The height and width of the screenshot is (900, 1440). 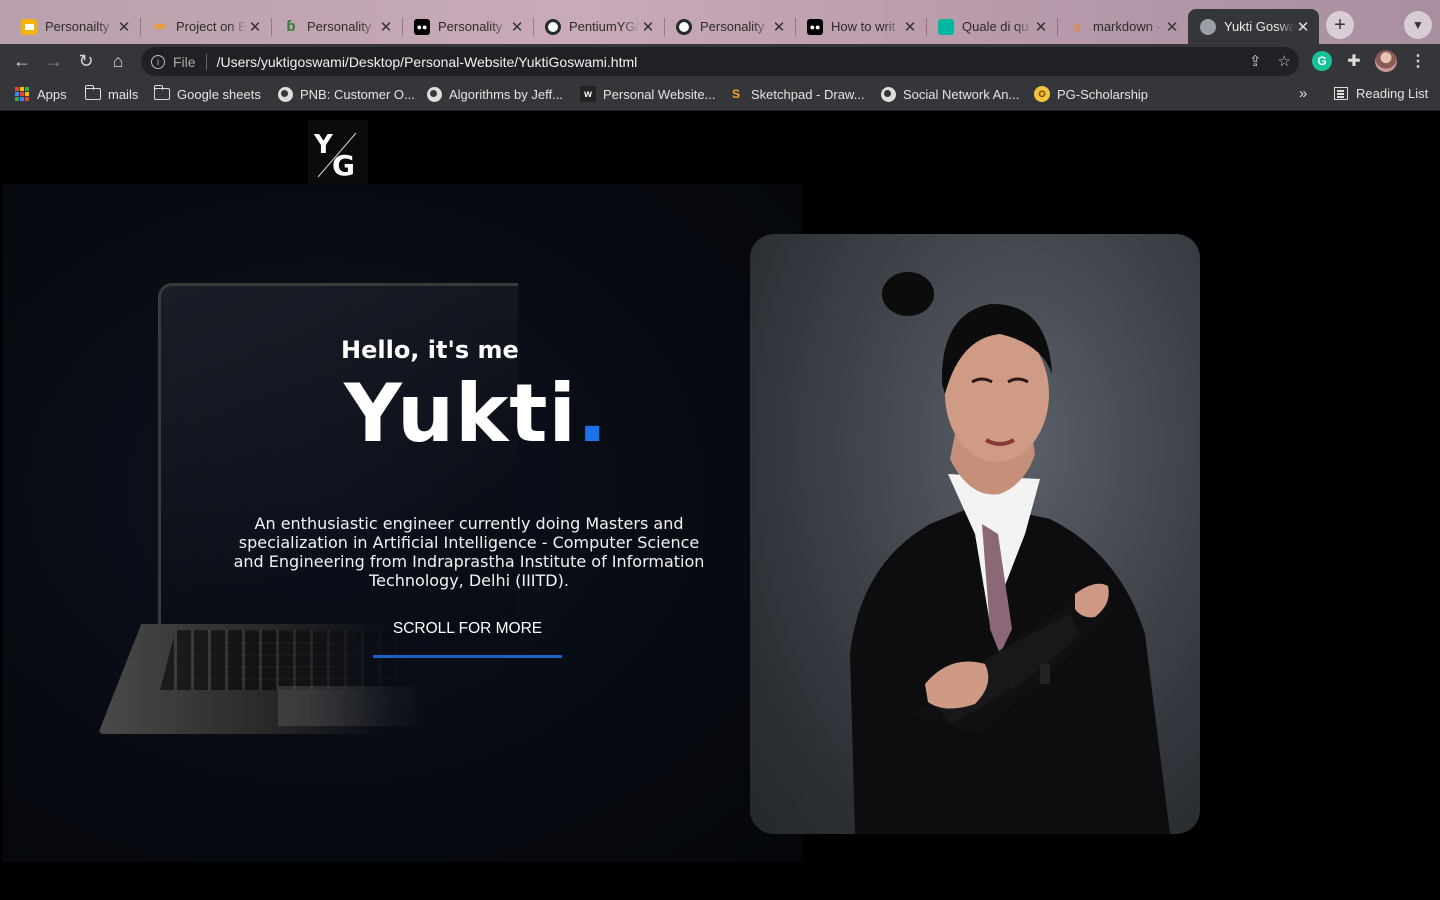 What do you see at coordinates (467, 656) in the screenshot?
I see `scroll-underline` at bounding box center [467, 656].